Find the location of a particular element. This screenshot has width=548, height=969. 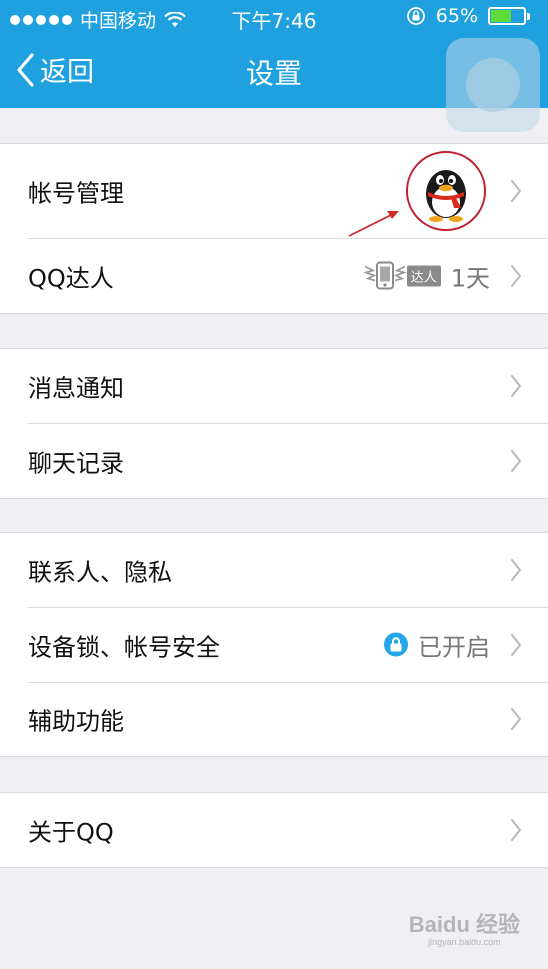

status-bar: 中国移动 下午7:46 65% is located at coordinates (274, 18).